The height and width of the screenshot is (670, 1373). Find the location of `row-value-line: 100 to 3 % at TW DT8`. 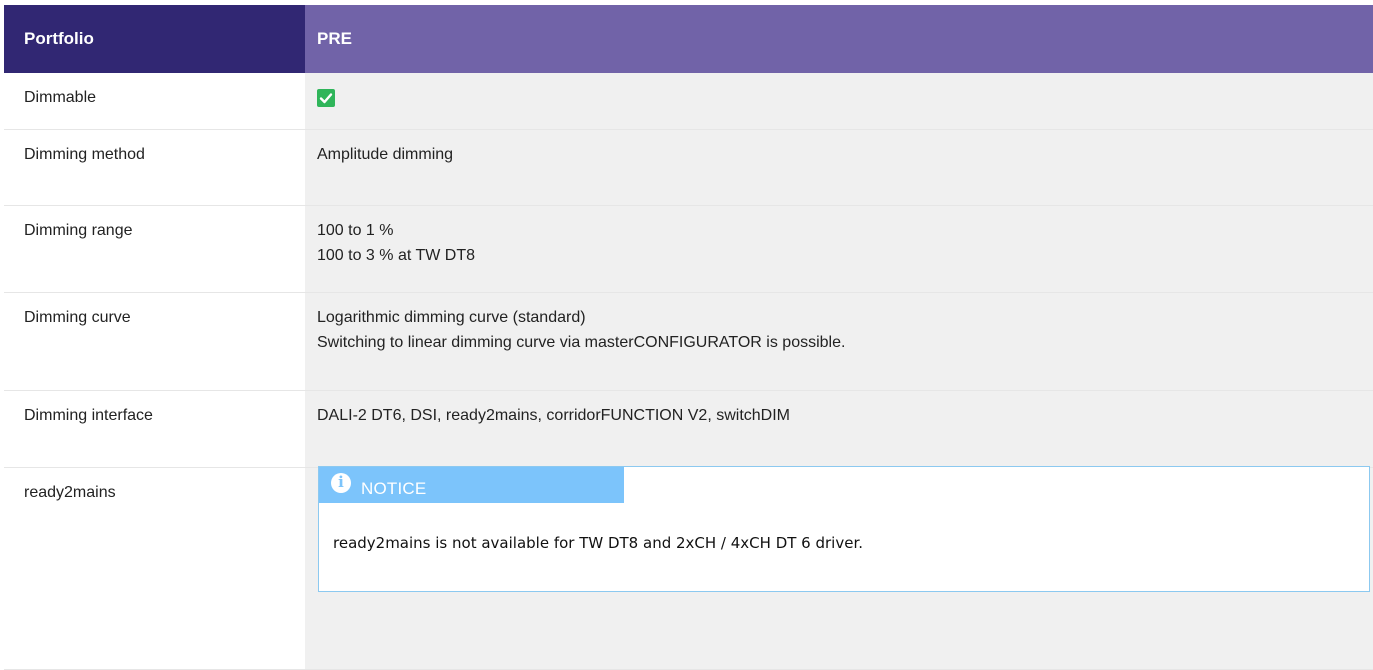

row-value-line: 100 to 3 % at TW DT8 is located at coordinates (396, 255).